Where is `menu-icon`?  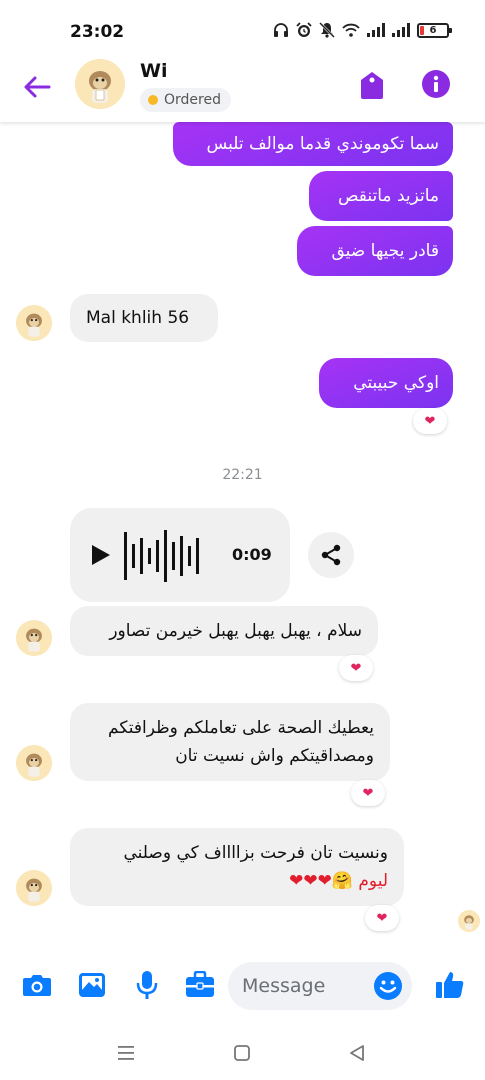
menu-icon is located at coordinates (126, 1053).